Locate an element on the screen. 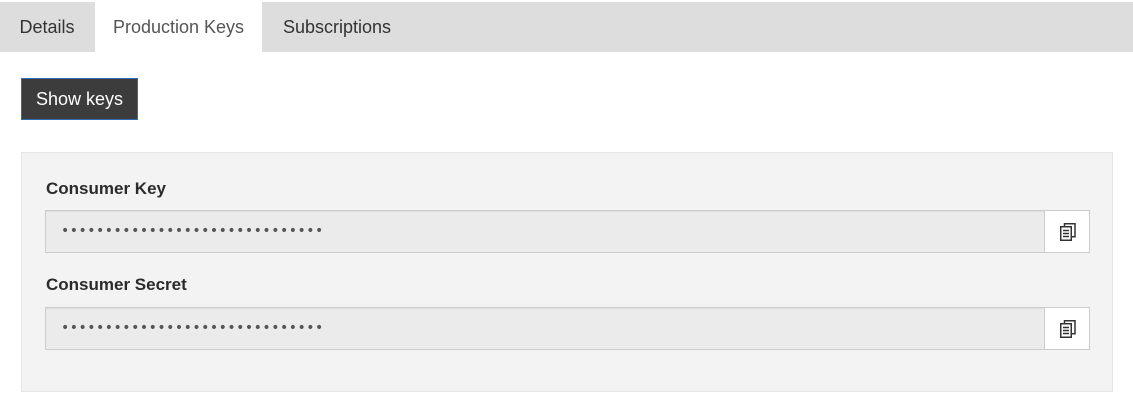 The image size is (1133, 417). consumer-key-row: •••••••••••••••••••••••••••••• is located at coordinates (568, 231).